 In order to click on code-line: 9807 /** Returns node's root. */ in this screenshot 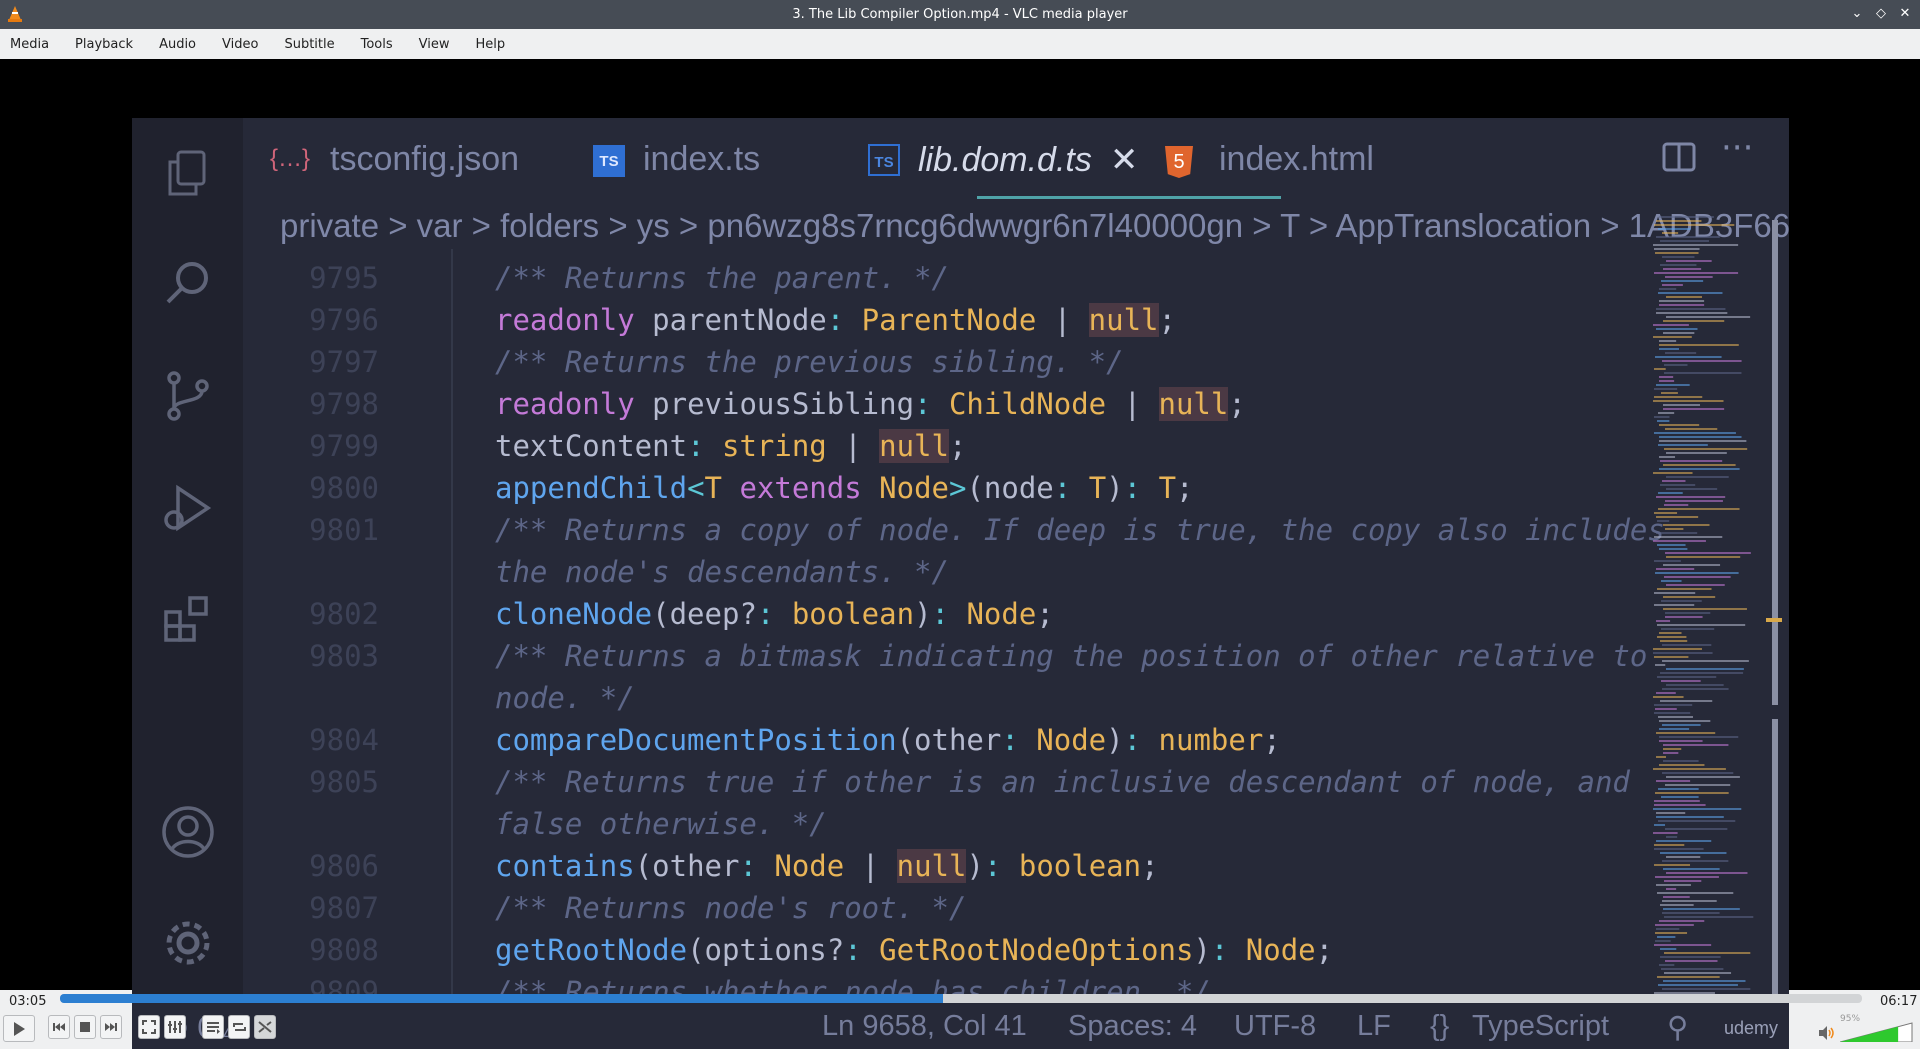, I will do `click(1010, 908)`.